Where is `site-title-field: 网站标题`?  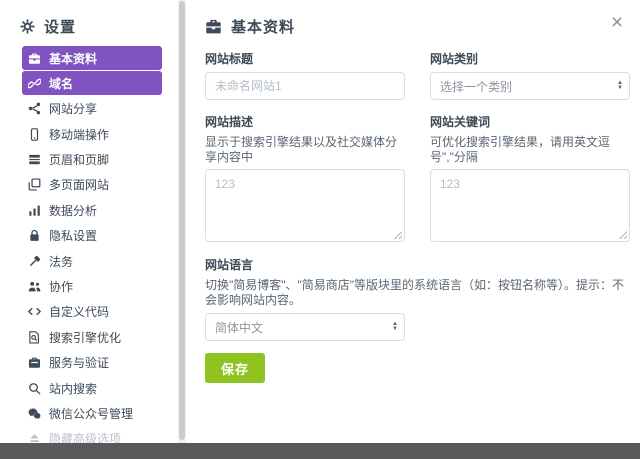 site-title-field: 网站标题 is located at coordinates (305, 75).